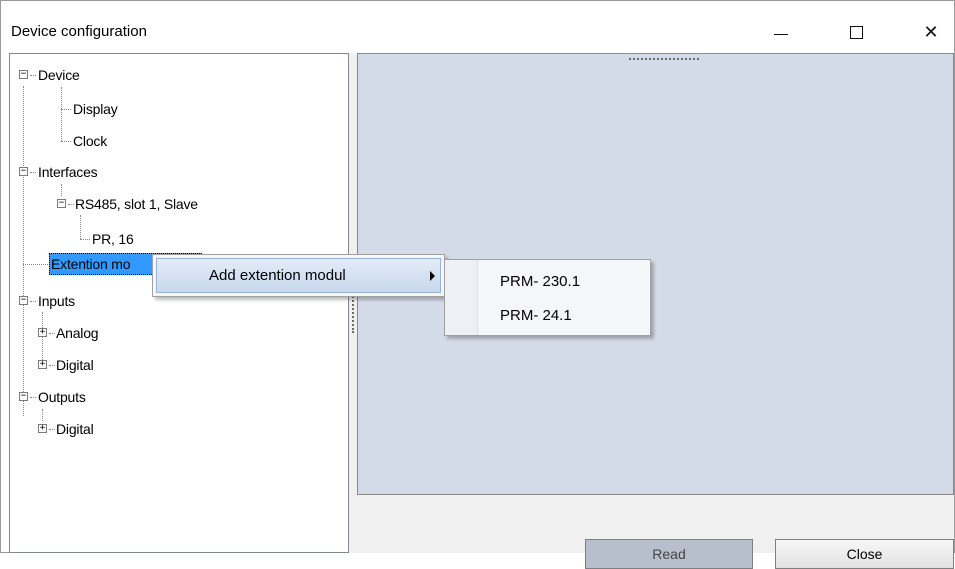 The width and height of the screenshot is (955, 569). What do you see at coordinates (90, 141) in the screenshot?
I see `tree-node-clock: Clock` at bounding box center [90, 141].